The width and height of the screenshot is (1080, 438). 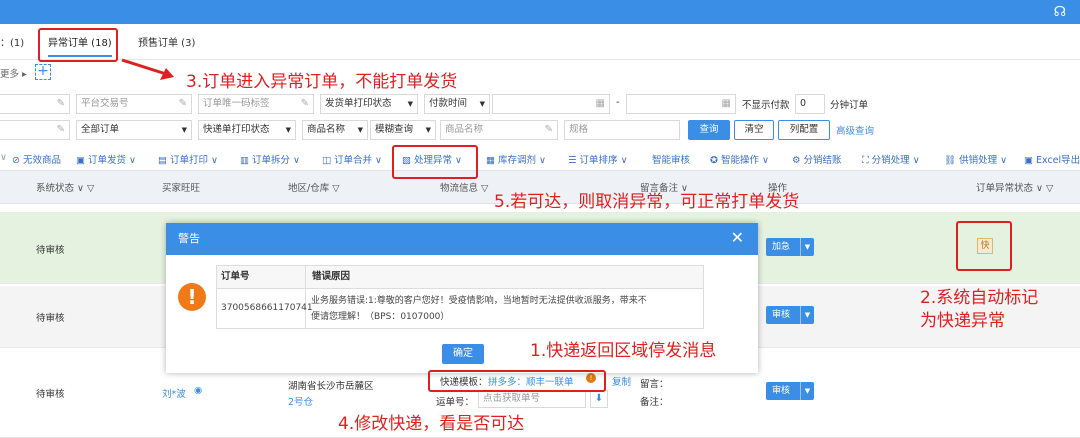 I want to click on placeholder: 平台交易号, so click(x=105, y=103).